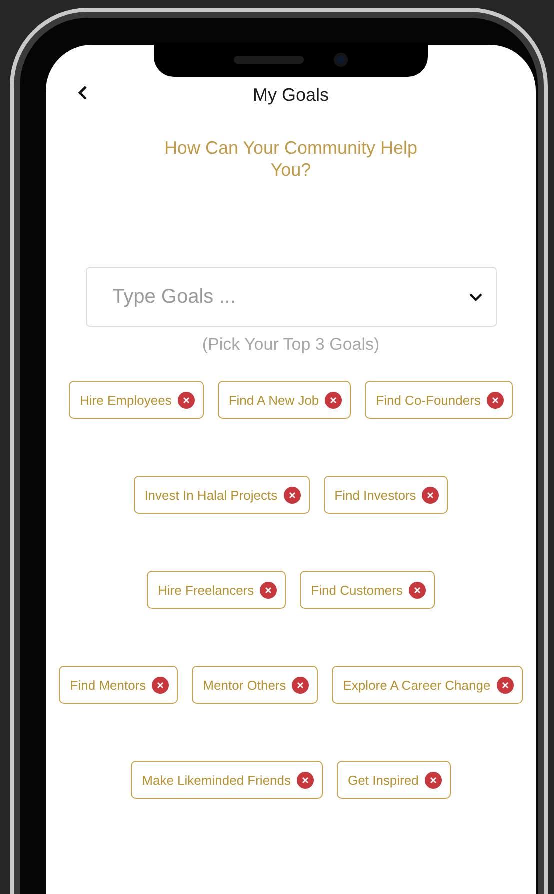  I want to click on chip-label: Mentor Others, so click(244, 685).